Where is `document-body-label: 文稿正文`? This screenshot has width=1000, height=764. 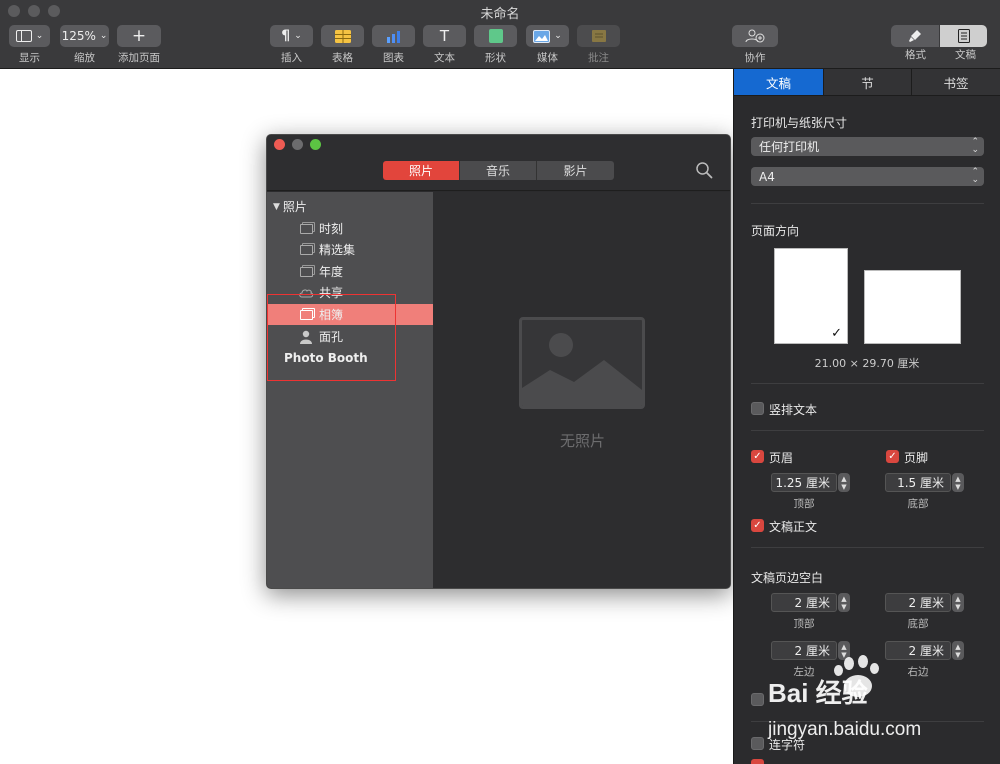 document-body-label: 文稿正文 is located at coordinates (793, 527).